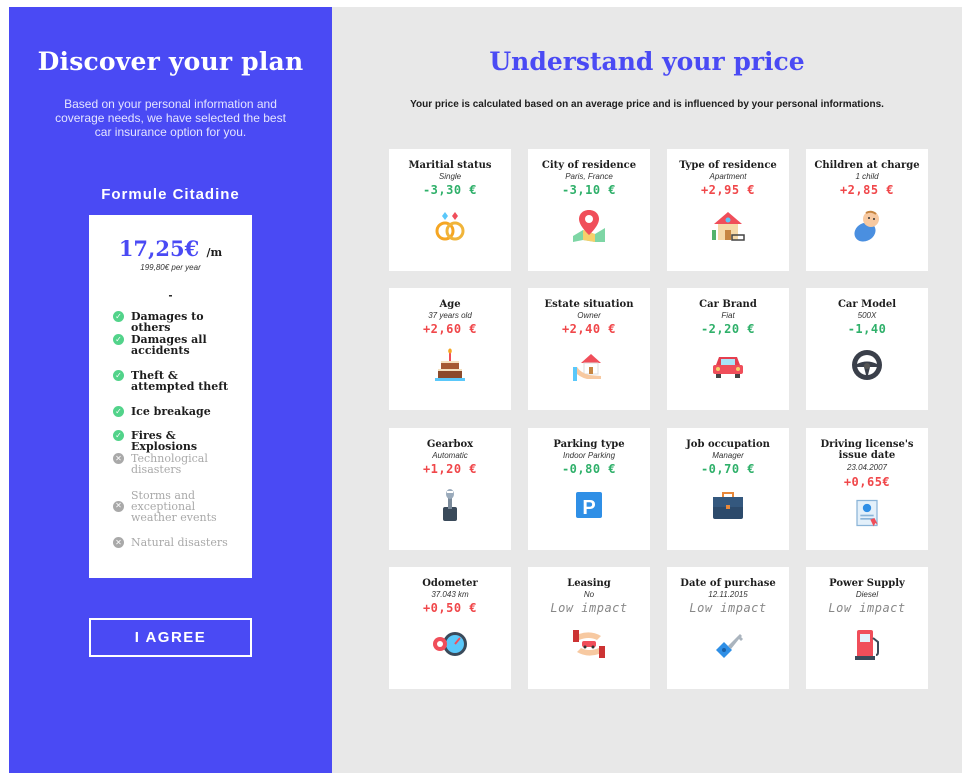  Describe the element at coordinates (589, 315) in the screenshot. I see `factor-value: Owner` at that location.